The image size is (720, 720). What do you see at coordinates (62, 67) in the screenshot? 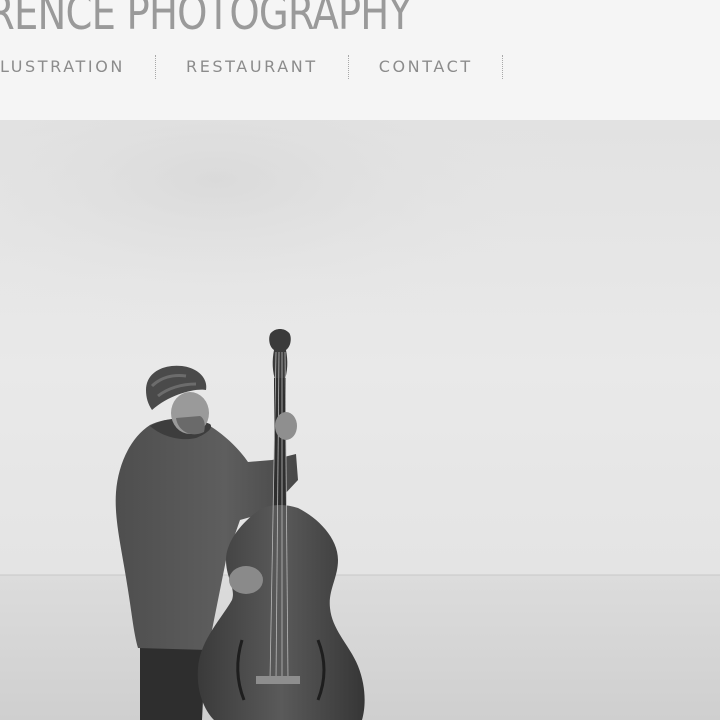
I see `nav-item-illustration: LUSTRATION` at bounding box center [62, 67].